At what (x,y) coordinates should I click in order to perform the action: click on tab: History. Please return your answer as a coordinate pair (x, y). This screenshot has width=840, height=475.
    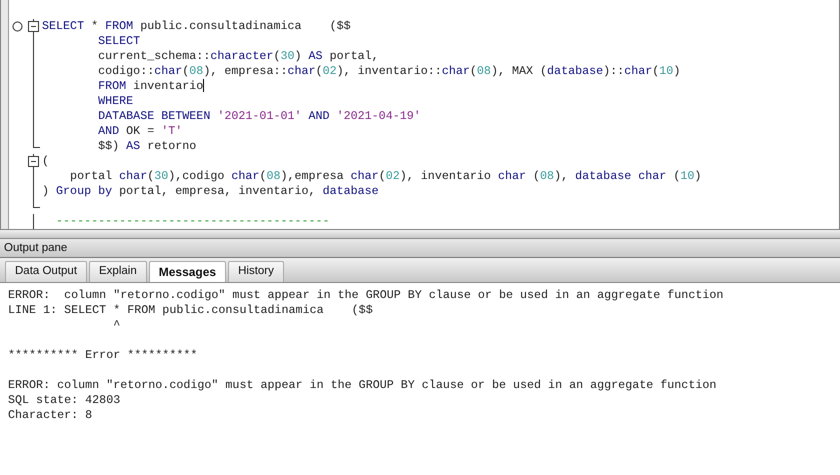
    Looking at the image, I should click on (256, 271).